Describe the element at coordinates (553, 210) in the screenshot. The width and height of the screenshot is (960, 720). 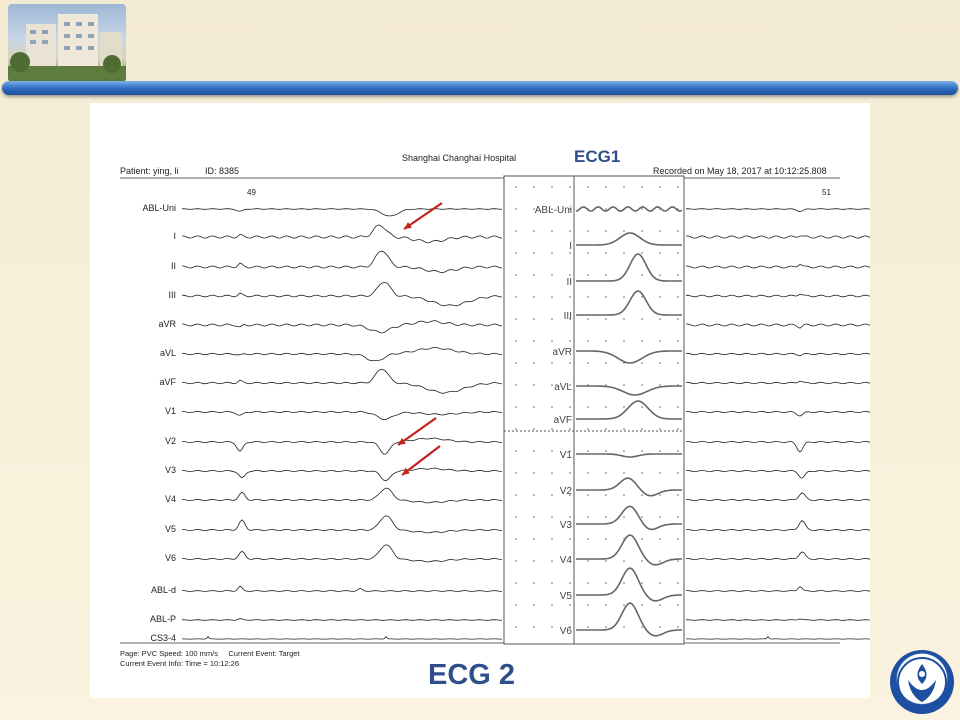
I see `inset-label-abl-uni: ABL-Uni` at that location.